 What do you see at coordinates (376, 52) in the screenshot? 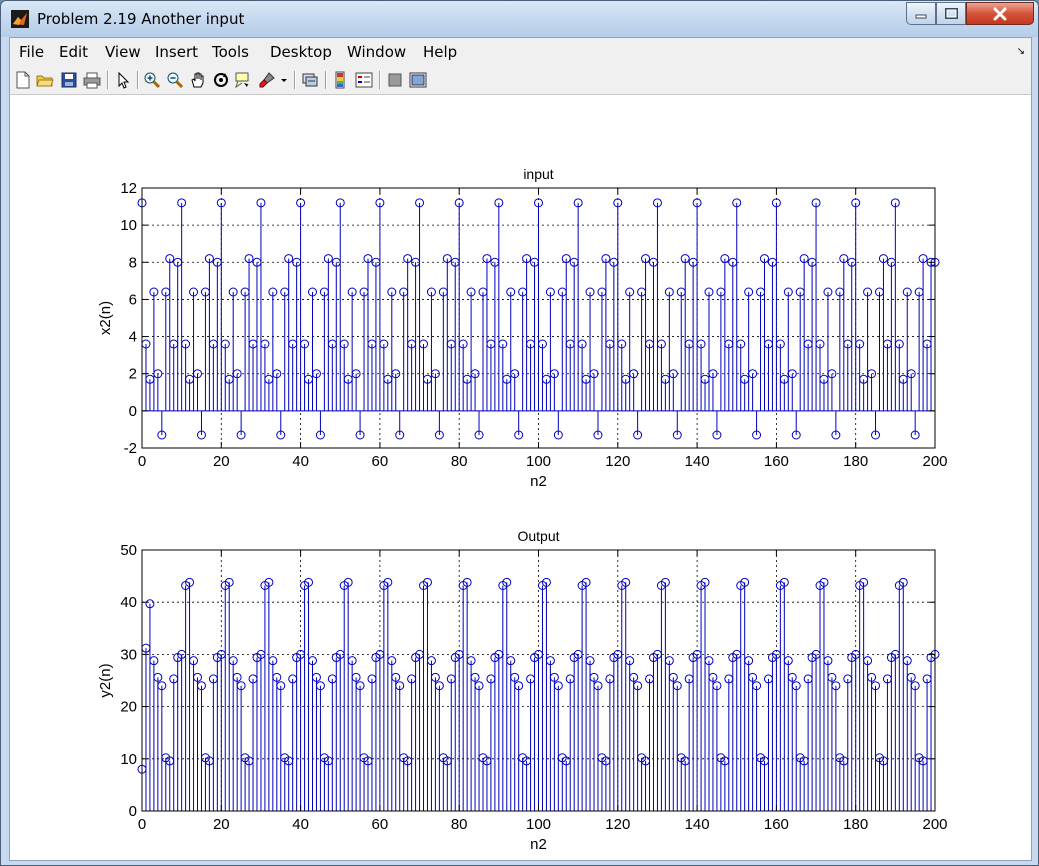
I see `menu-window: Window` at bounding box center [376, 52].